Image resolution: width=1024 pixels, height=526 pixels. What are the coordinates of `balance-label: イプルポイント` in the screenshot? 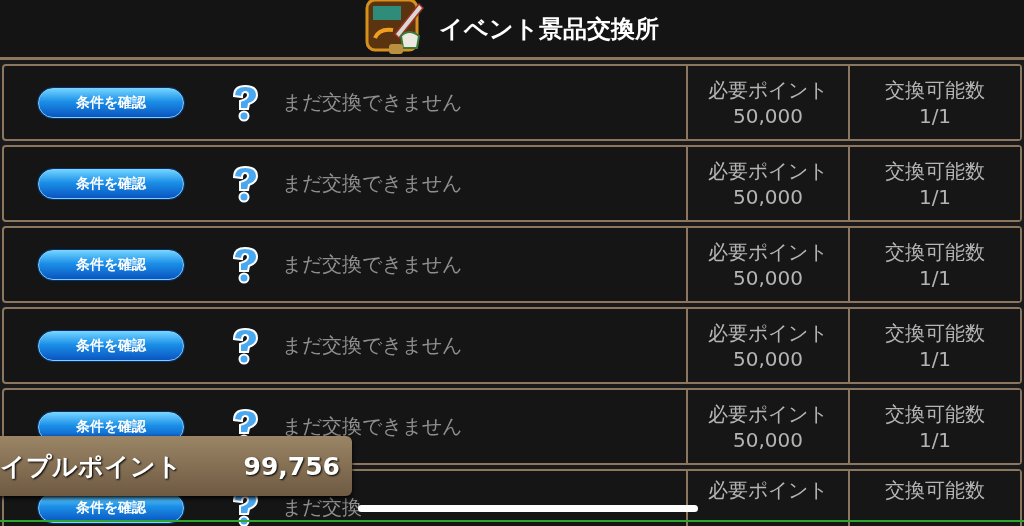 It's located at (91, 466).